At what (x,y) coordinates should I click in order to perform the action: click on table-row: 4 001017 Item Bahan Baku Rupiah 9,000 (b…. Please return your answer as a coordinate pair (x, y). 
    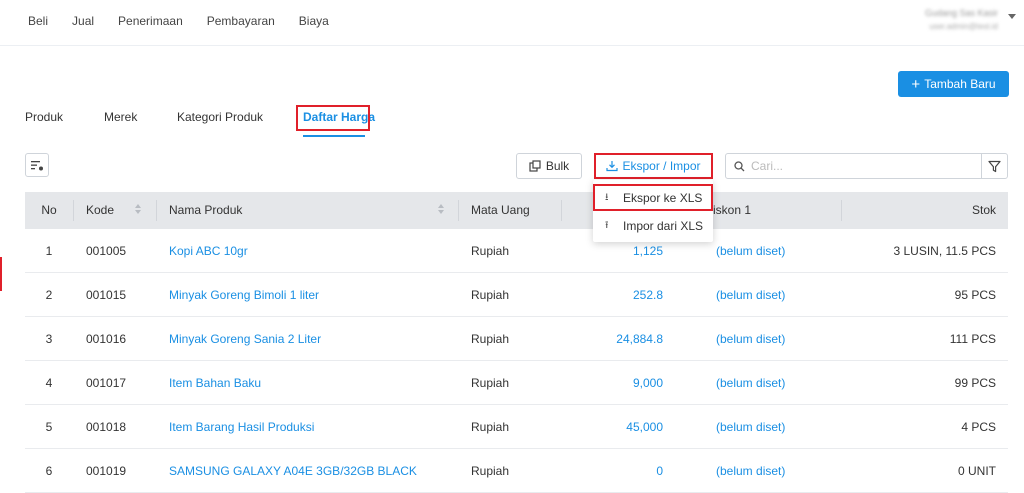
    Looking at the image, I should click on (516, 383).